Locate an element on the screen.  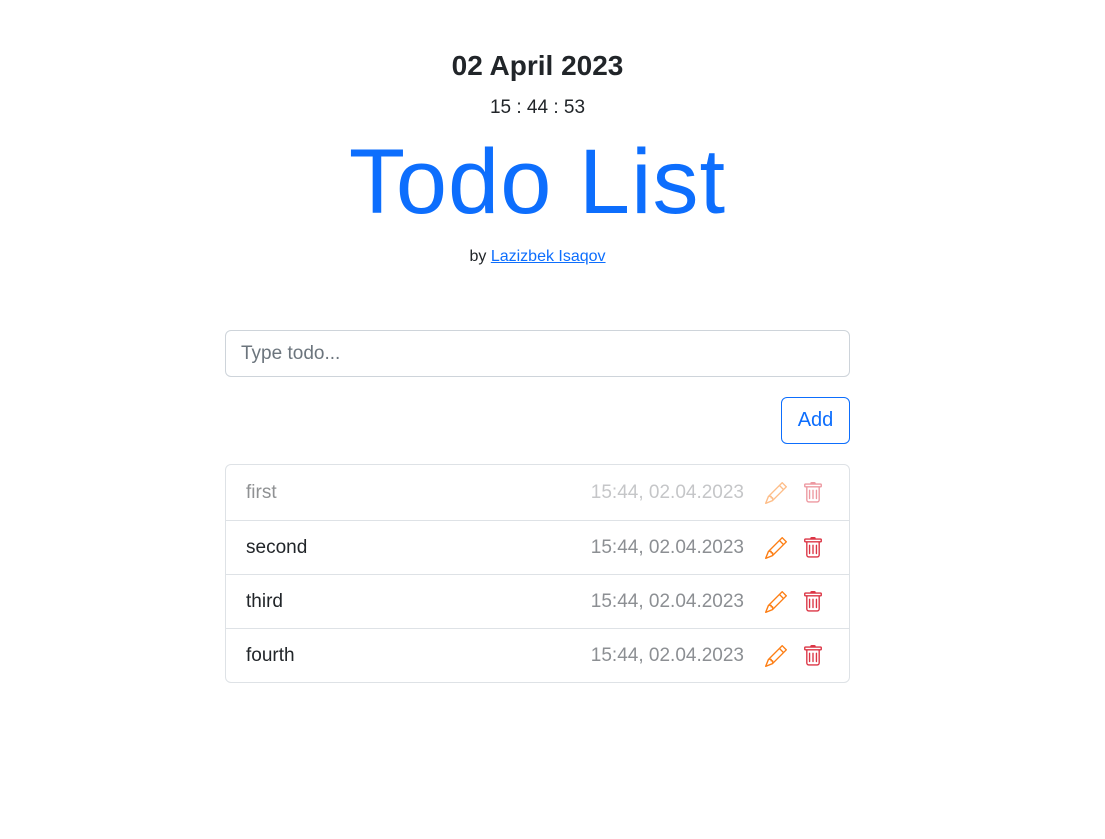
todo-item: first 15:44, 02.04.2023 is located at coordinates (537, 492).